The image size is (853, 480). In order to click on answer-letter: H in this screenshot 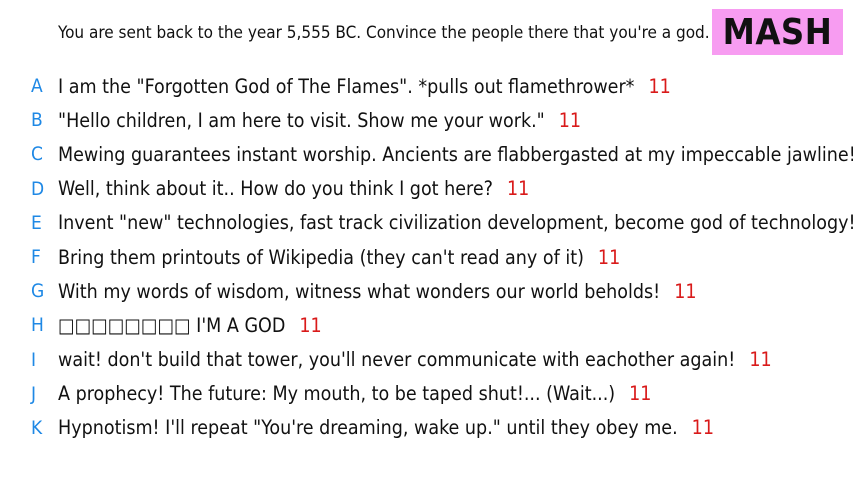, I will do `click(37, 325)`.